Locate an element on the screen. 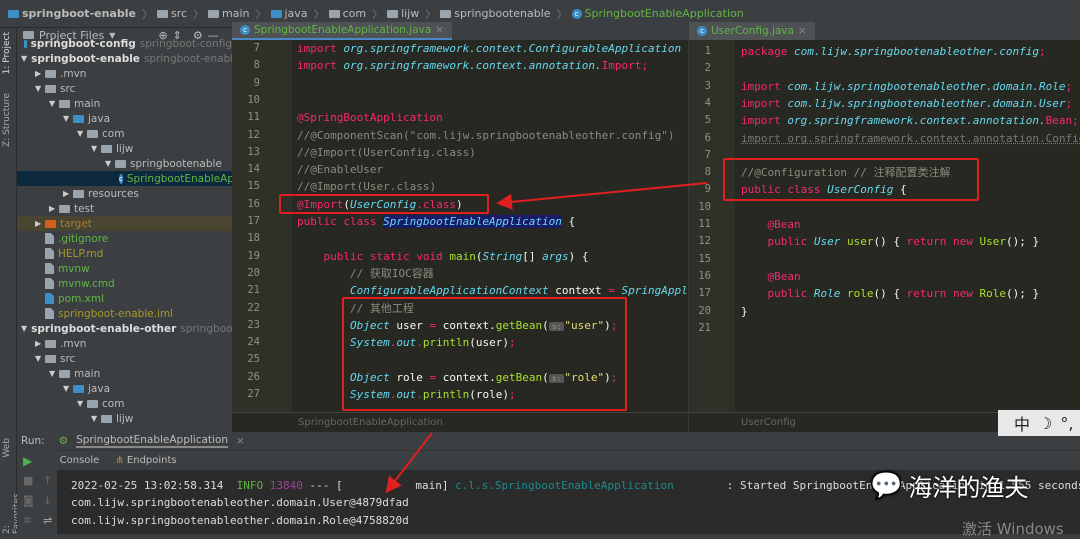 The width and height of the screenshot is (1080, 539). arrow-to-output is located at coordinates (409, 463).